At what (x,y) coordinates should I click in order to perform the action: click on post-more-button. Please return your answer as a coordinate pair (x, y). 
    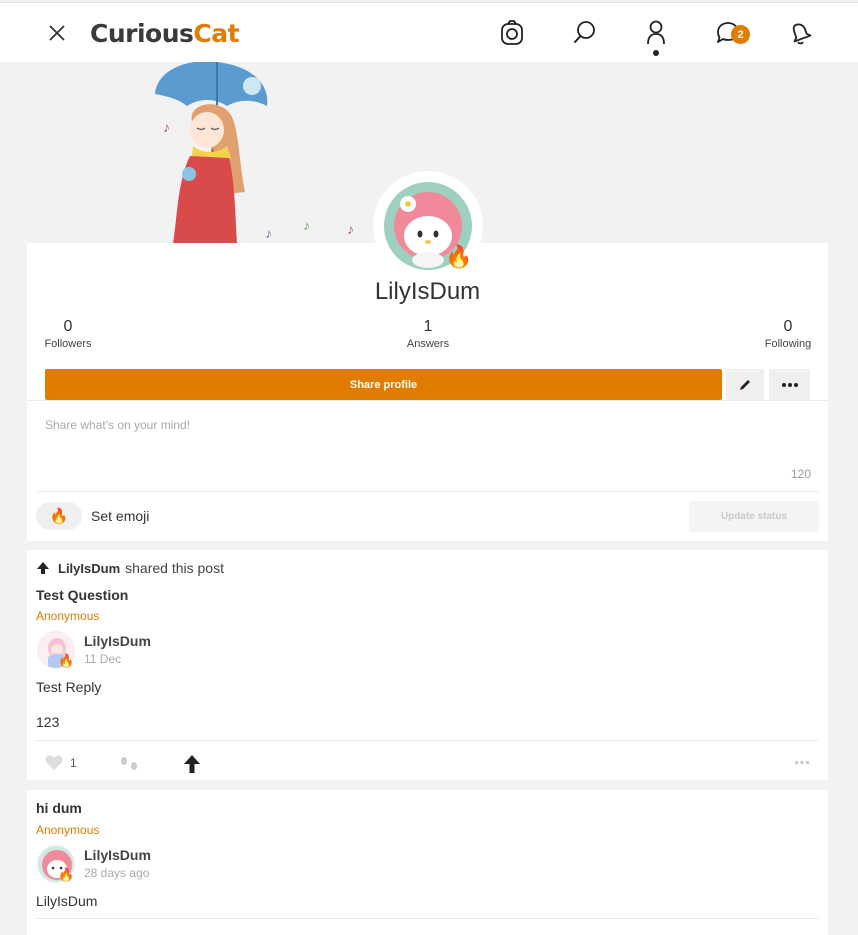
    Looking at the image, I should click on (802, 762).